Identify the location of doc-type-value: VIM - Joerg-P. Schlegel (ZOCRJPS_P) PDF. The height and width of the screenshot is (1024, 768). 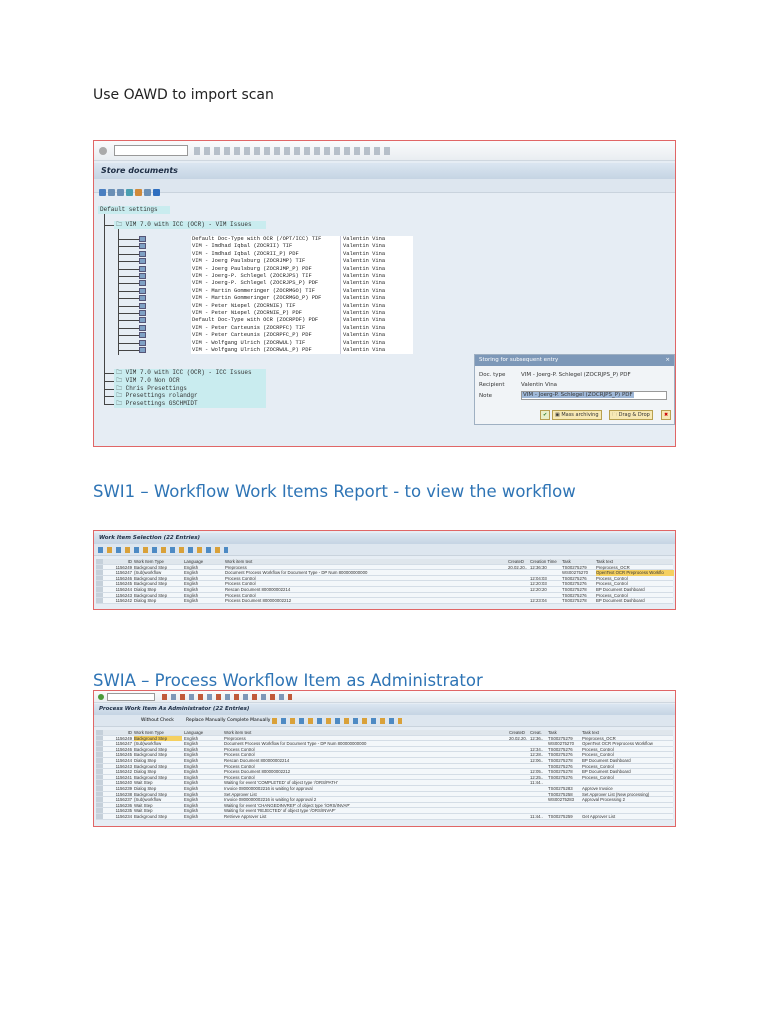
(576, 375).